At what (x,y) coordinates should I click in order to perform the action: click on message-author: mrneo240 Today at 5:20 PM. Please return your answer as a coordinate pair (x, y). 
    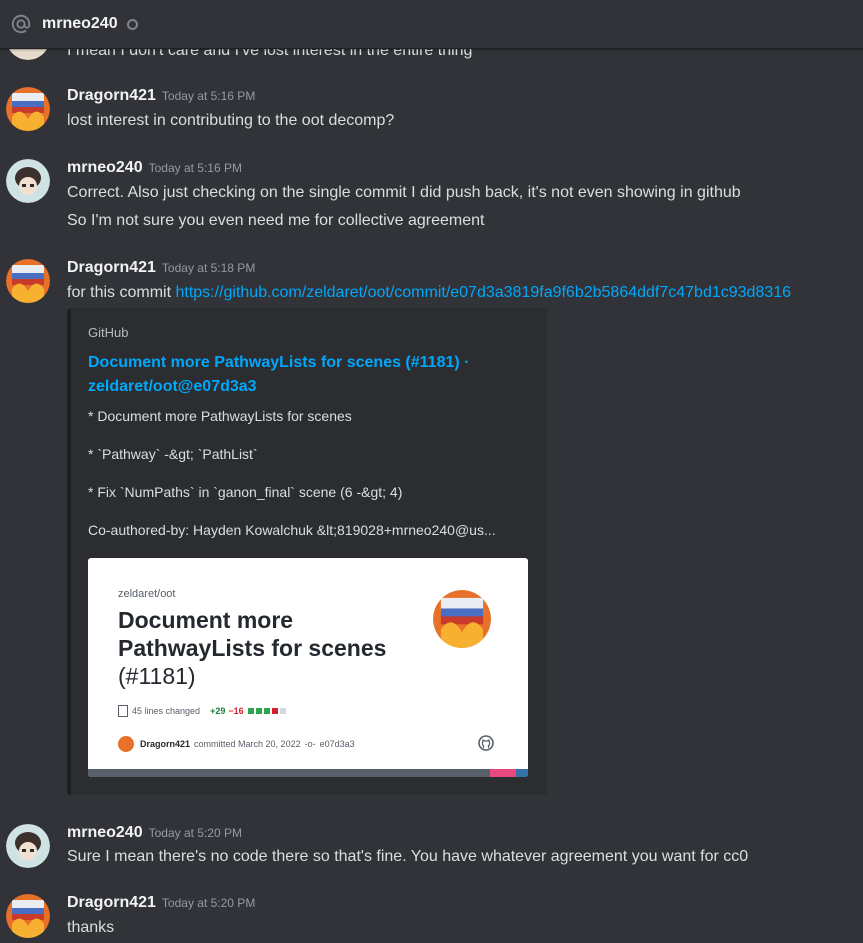
    Looking at the image, I should click on (154, 833).